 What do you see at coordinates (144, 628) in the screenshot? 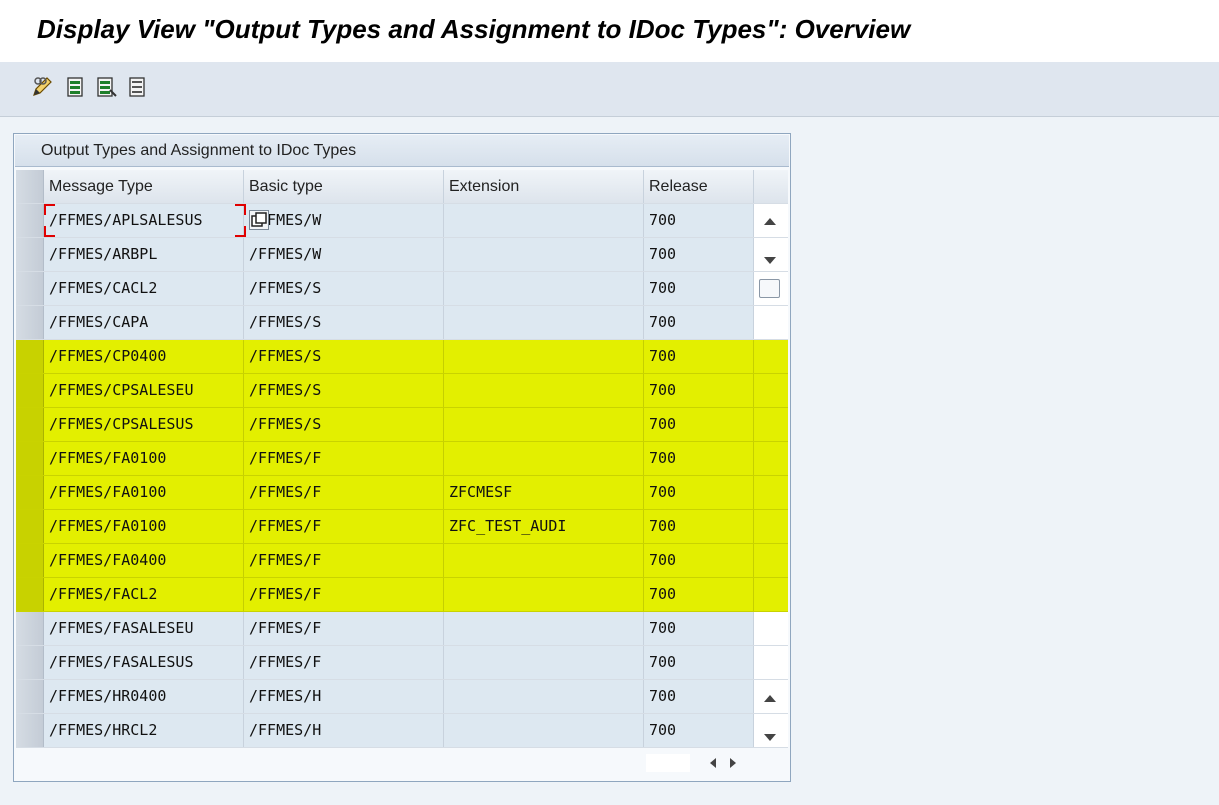
I see `message-type-cell: /FFMES/FASALESEU` at bounding box center [144, 628].